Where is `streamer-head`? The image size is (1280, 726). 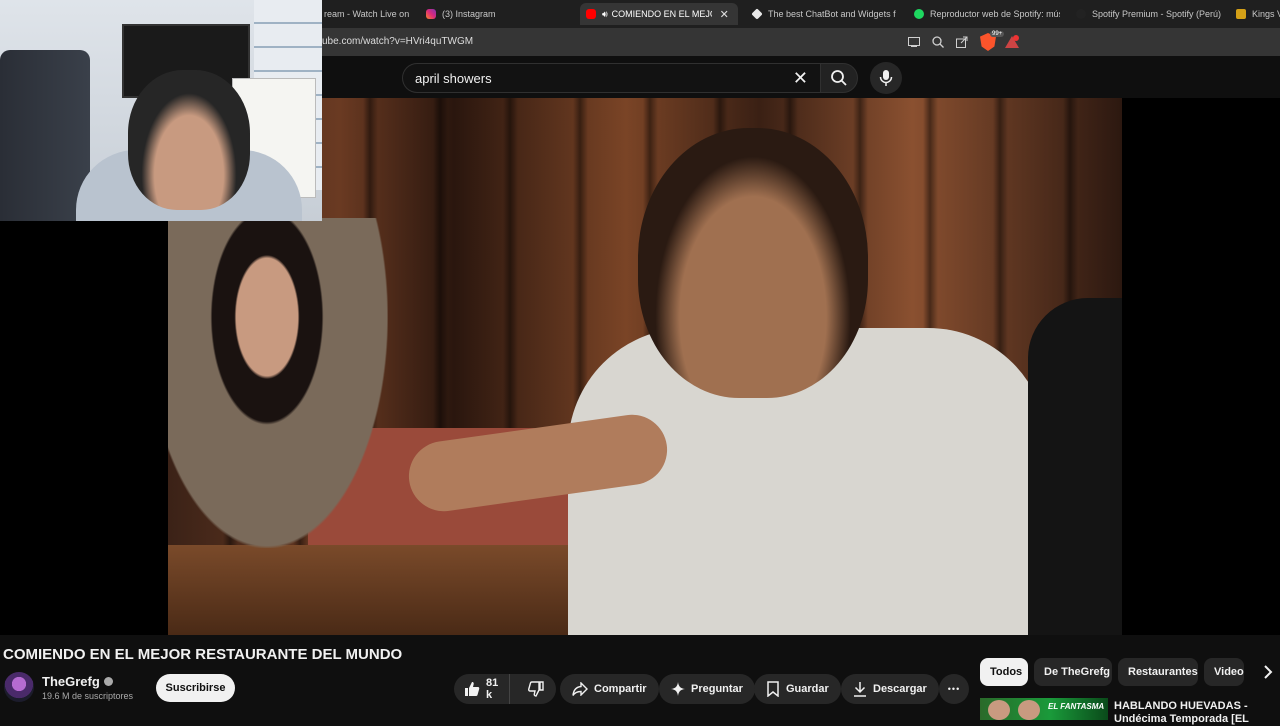
streamer-head is located at coordinates (189, 140).